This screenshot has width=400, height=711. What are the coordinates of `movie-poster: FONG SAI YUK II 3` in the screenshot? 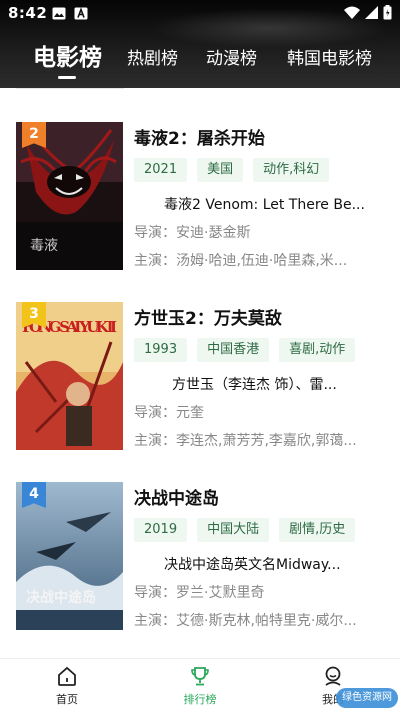 It's located at (69, 376).